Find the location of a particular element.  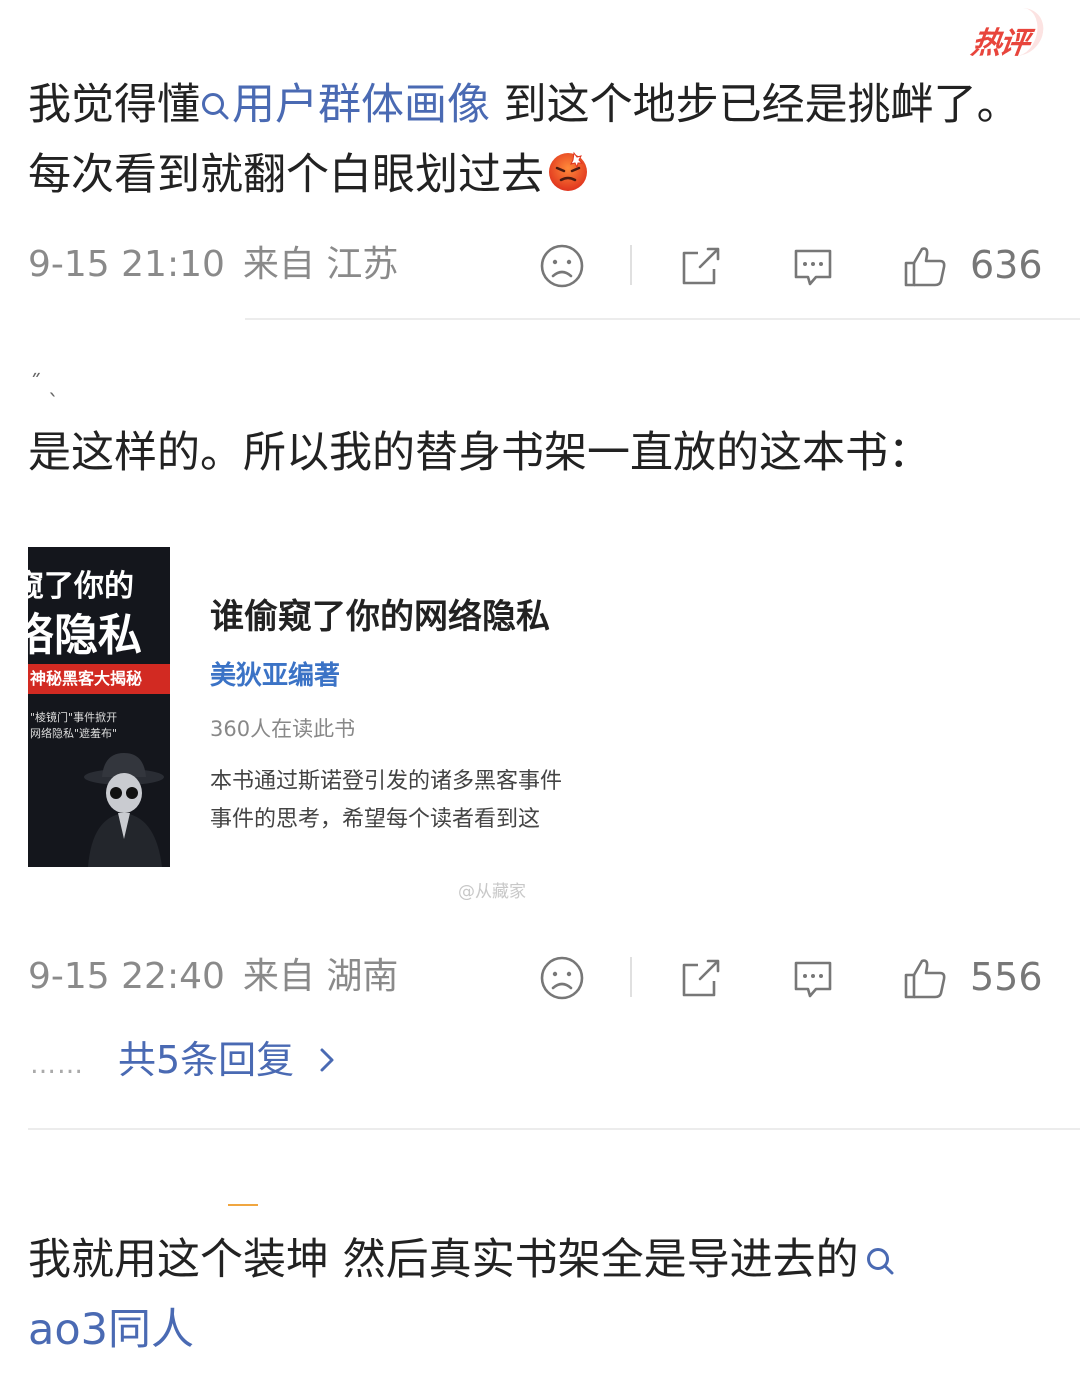

hacker-figure-icon is located at coordinates (124, 810).